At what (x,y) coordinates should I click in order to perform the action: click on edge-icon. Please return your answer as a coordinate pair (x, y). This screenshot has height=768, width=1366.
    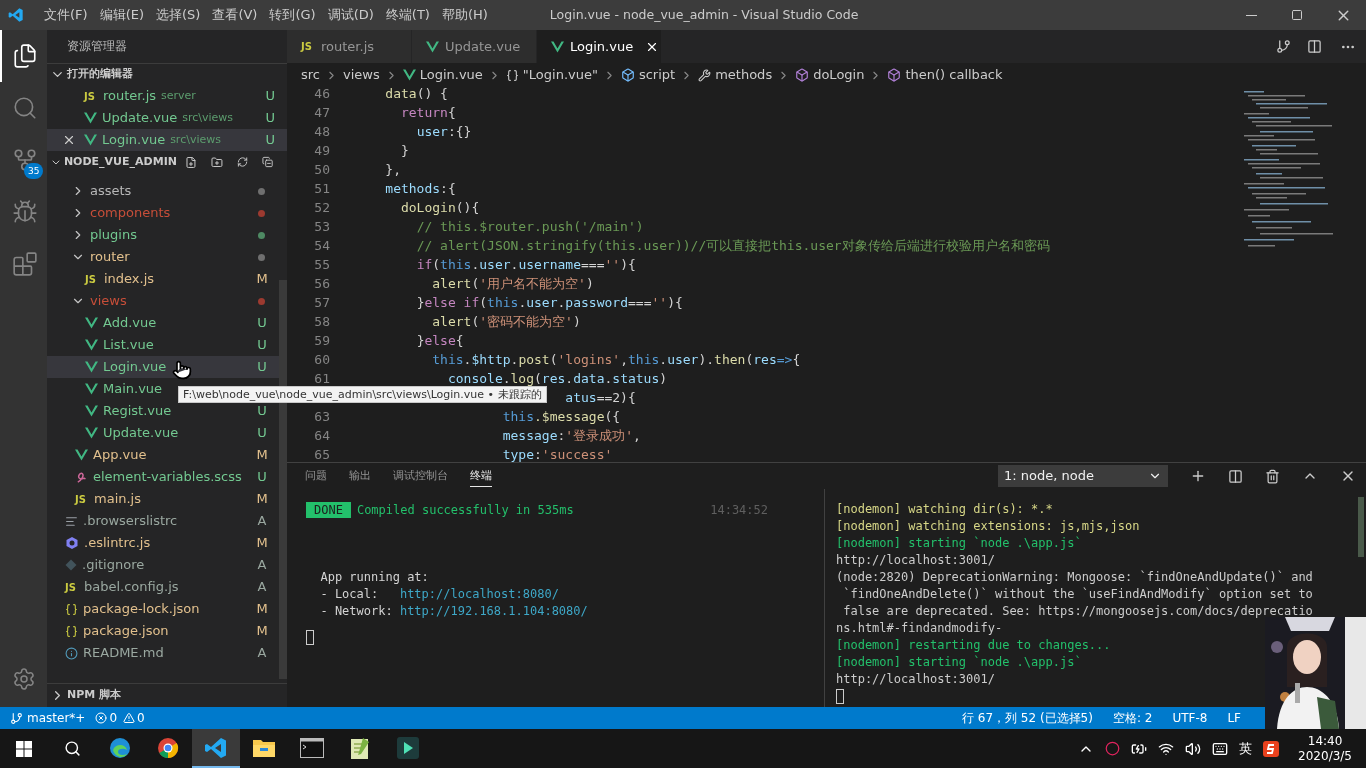
    Looking at the image, I should click on (120, 747).